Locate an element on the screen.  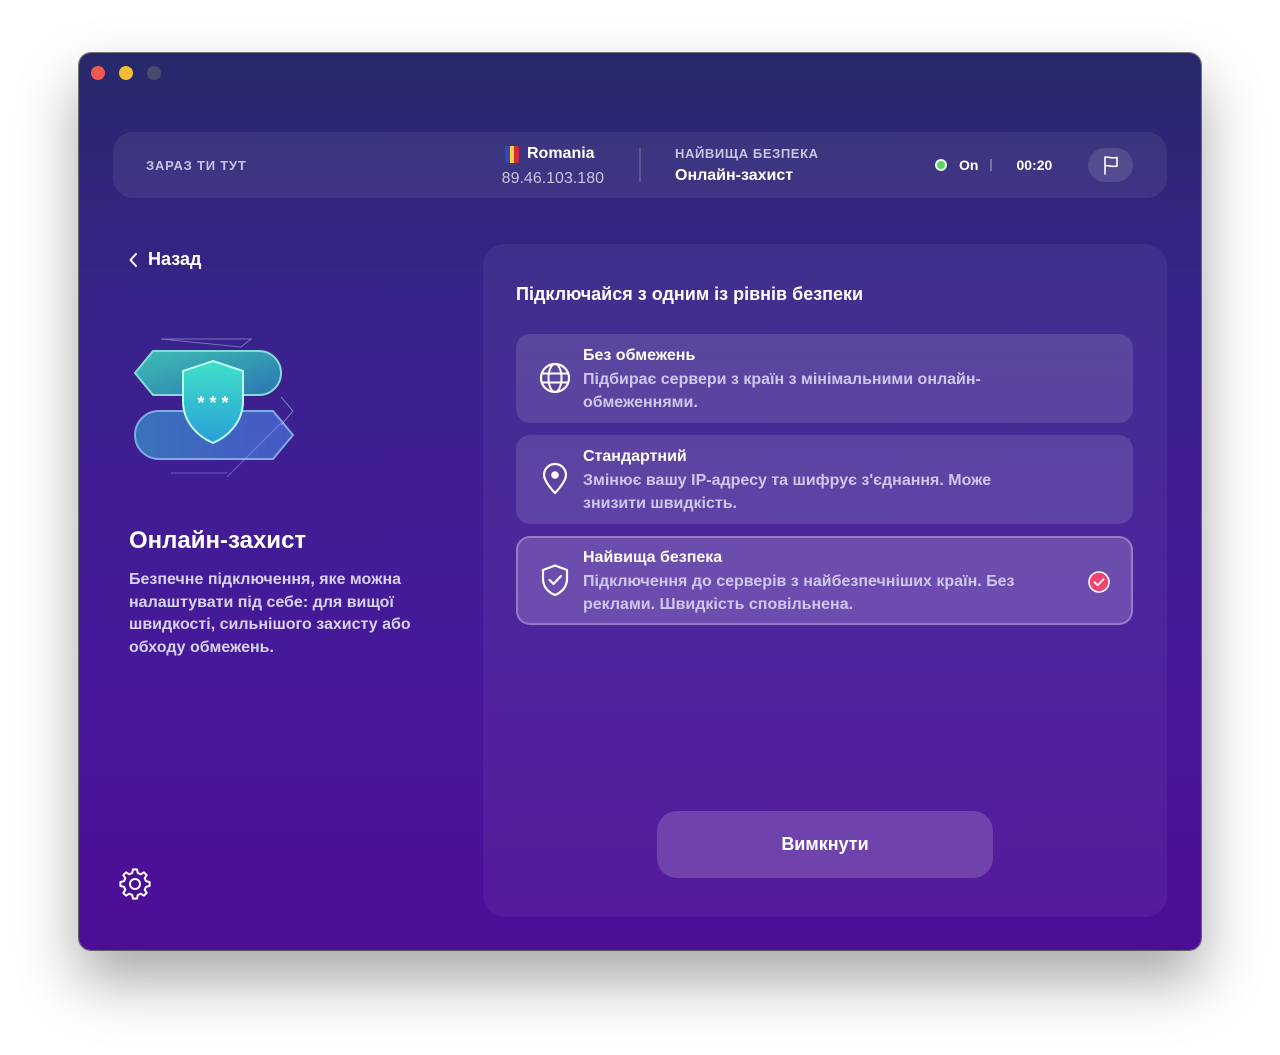
ip-address: 89.46.103.180 is located at coordinates (552, 178).